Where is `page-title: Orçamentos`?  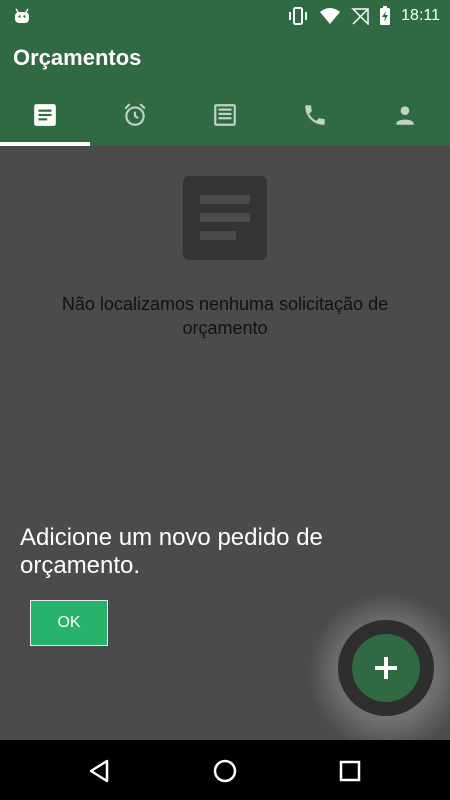
page-title: Orçamentos is located at coordinates (77, 57).